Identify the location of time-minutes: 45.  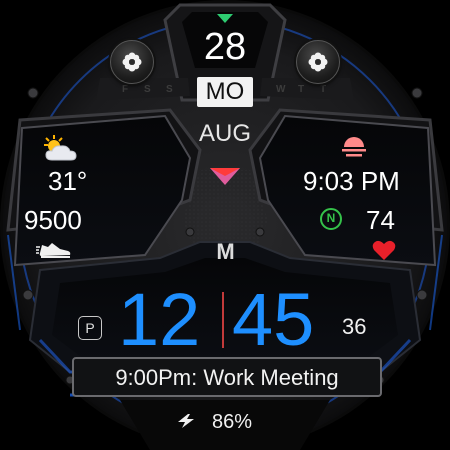
(273, 319).